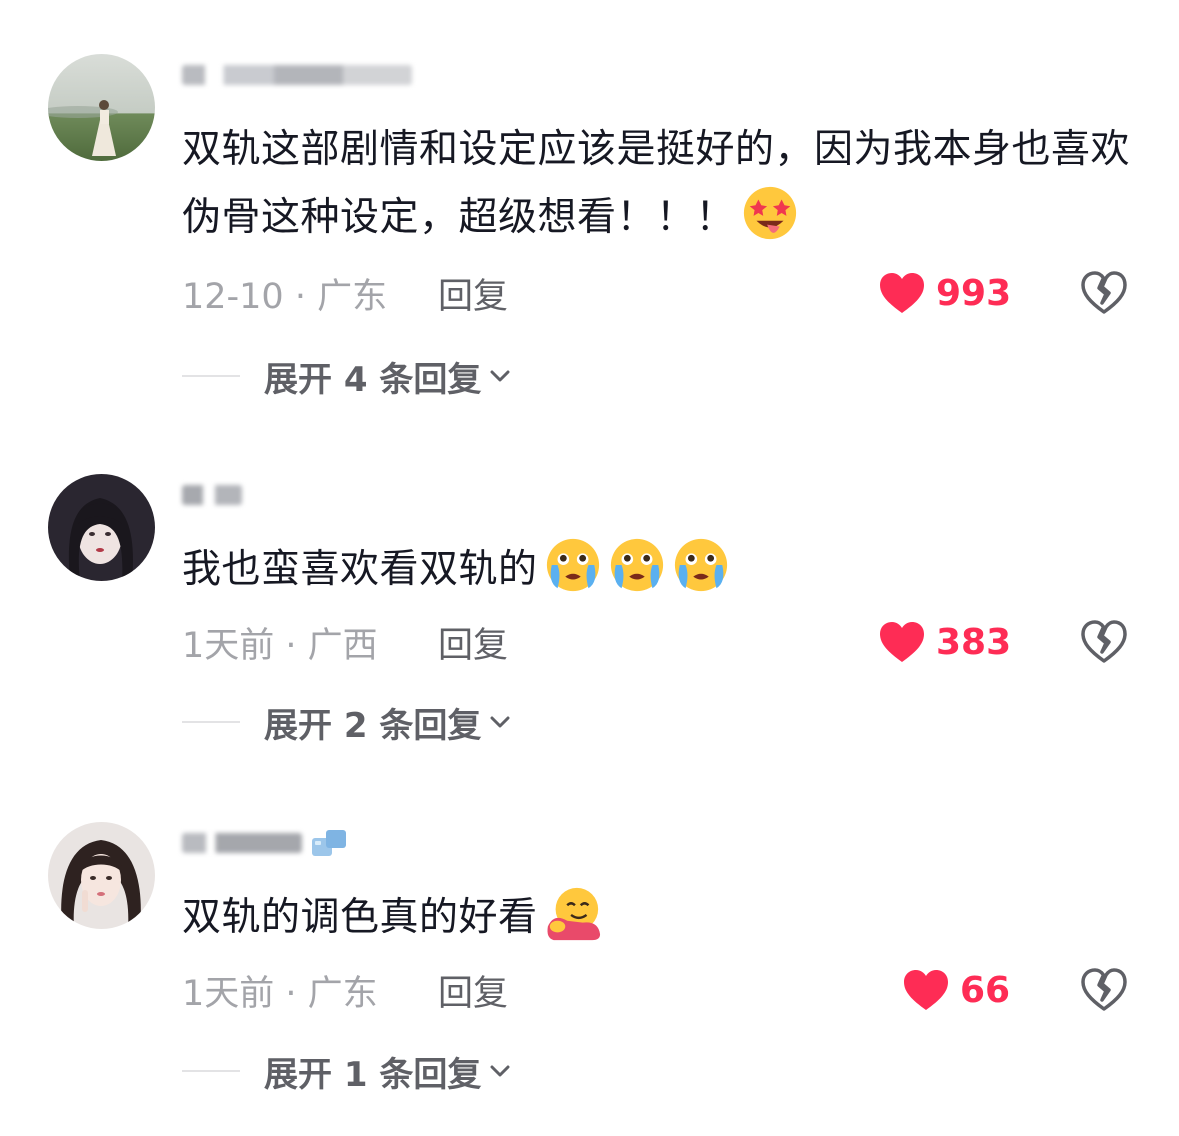 This screenshot has height=1136, width=1179. What do you see at coordinates (974, 293) in the screenshot?
I see `like-count: 993` at bounding box center [974, 293].